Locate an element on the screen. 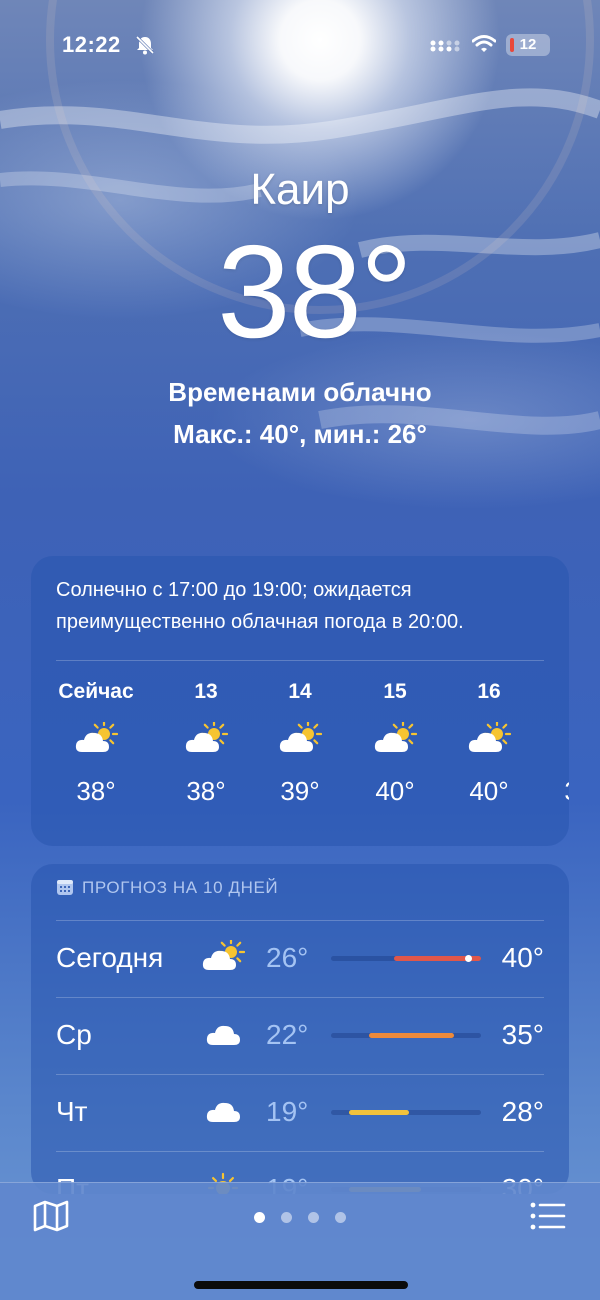  day-low-temperature: 26° is located at coordinates (287, 957).